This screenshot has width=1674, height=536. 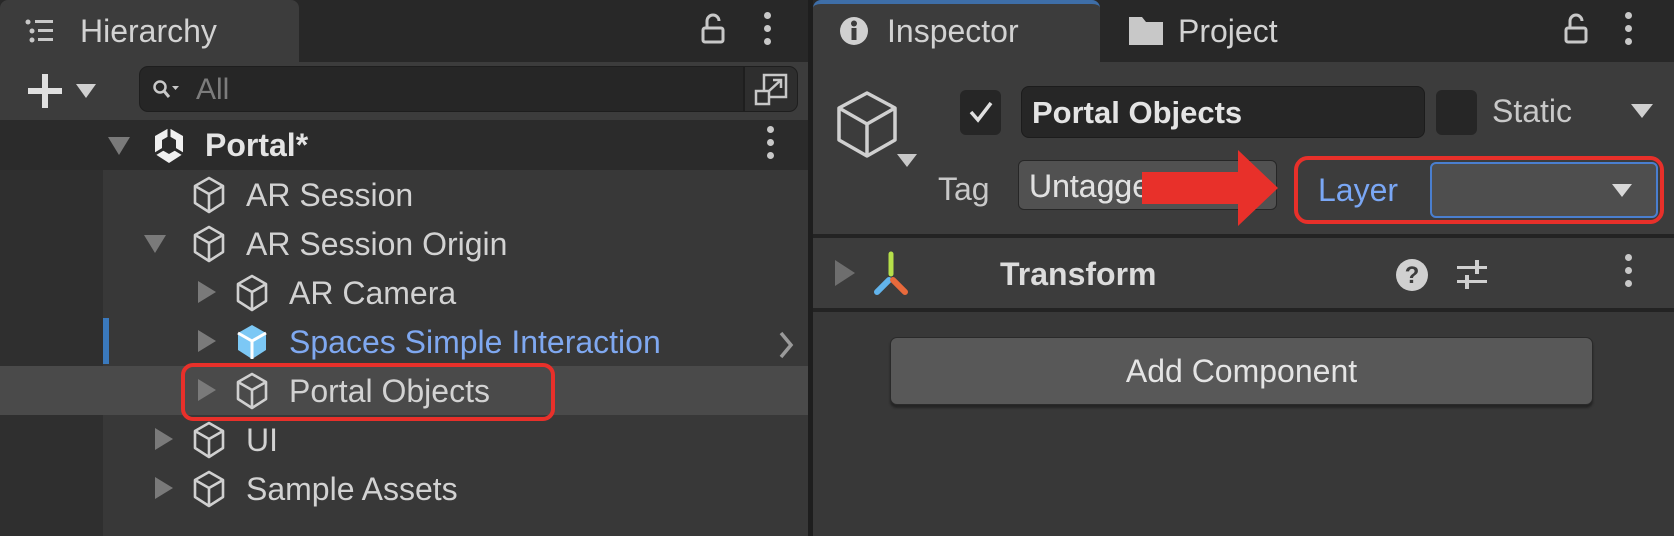 What do you see at coordinates (1078, 274) in the screenshot?
I see `component-title: Transform` at bounding box center [1078, 274].